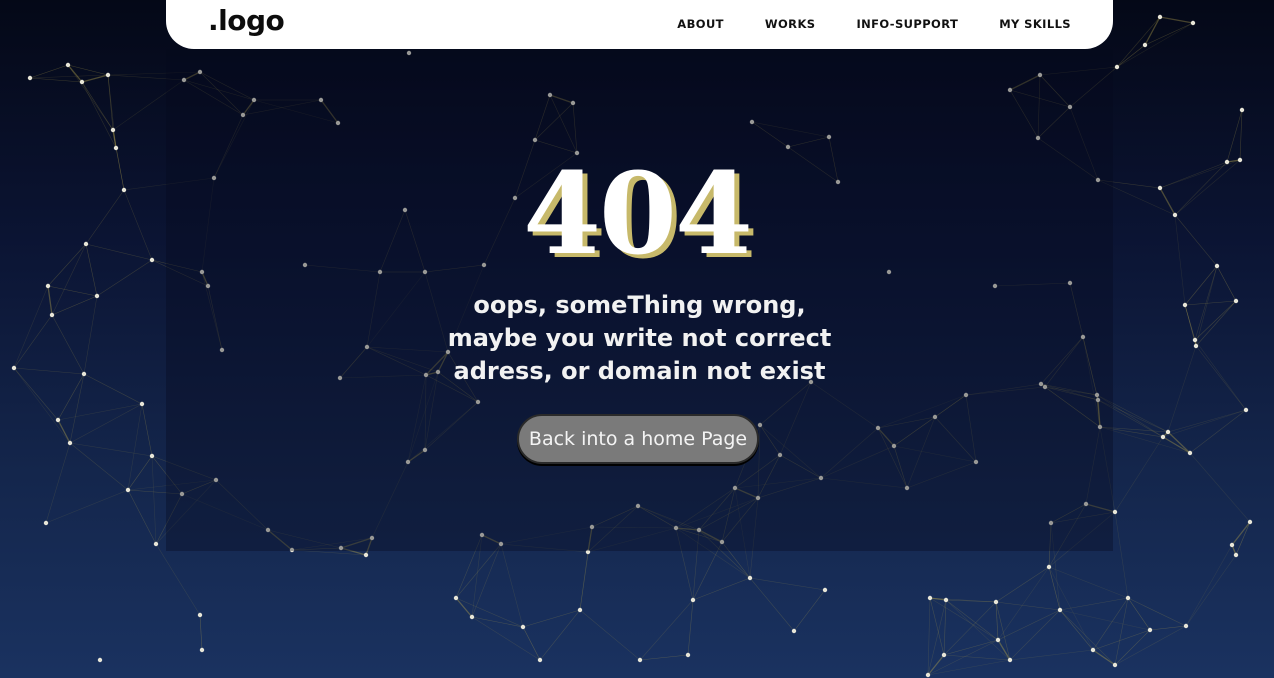 This screenshot has width=1274, height=678. What do you see at coordinates (907, 24) in the screenshot?
I see `nav-link-info-support: INFO-SUPPORT` at bounding box center [907, 24].